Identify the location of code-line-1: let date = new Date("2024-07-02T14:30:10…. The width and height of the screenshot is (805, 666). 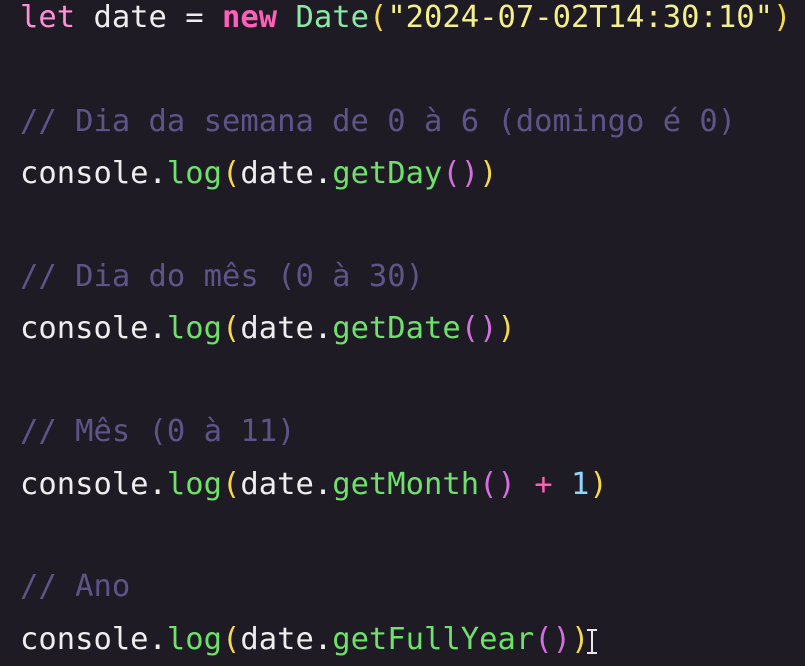
(405, 19).